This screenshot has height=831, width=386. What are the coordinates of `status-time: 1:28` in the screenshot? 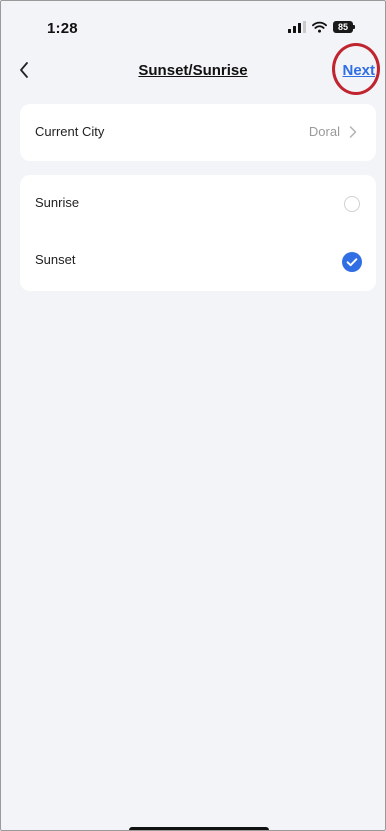 It's located at (62, 28).